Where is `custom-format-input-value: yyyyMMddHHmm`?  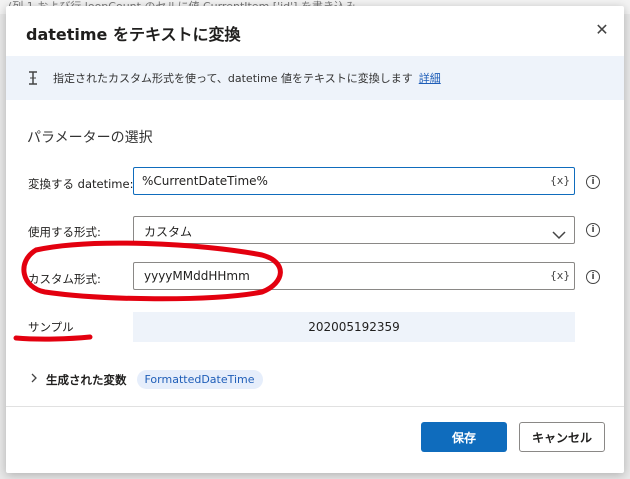
custom-format-input-value: yyyyMMddHHmm is located at coordinates (197, 276).